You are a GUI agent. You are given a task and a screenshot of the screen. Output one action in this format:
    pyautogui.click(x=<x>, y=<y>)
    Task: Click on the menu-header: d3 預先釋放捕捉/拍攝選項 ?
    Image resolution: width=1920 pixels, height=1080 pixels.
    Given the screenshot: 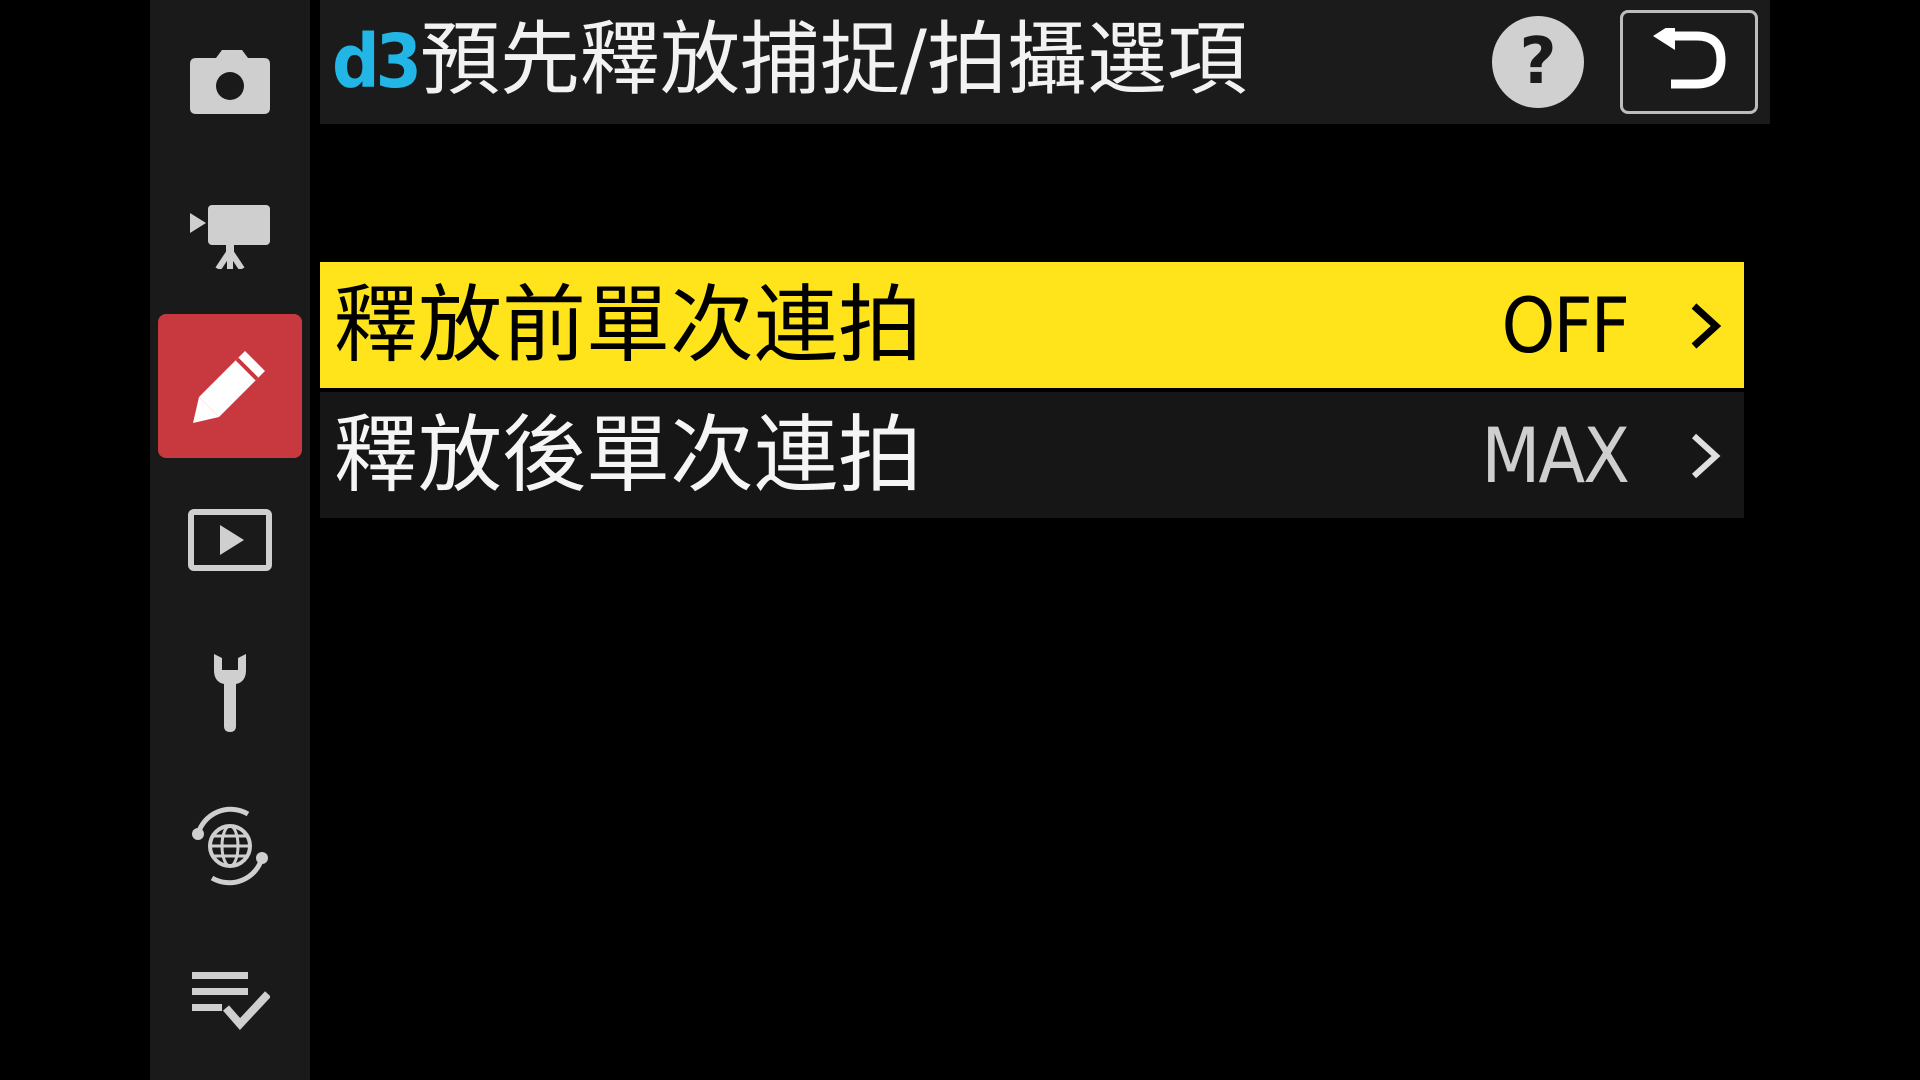 What is the action you would take?
    pyautogui.click(x=1045, y=62)
    